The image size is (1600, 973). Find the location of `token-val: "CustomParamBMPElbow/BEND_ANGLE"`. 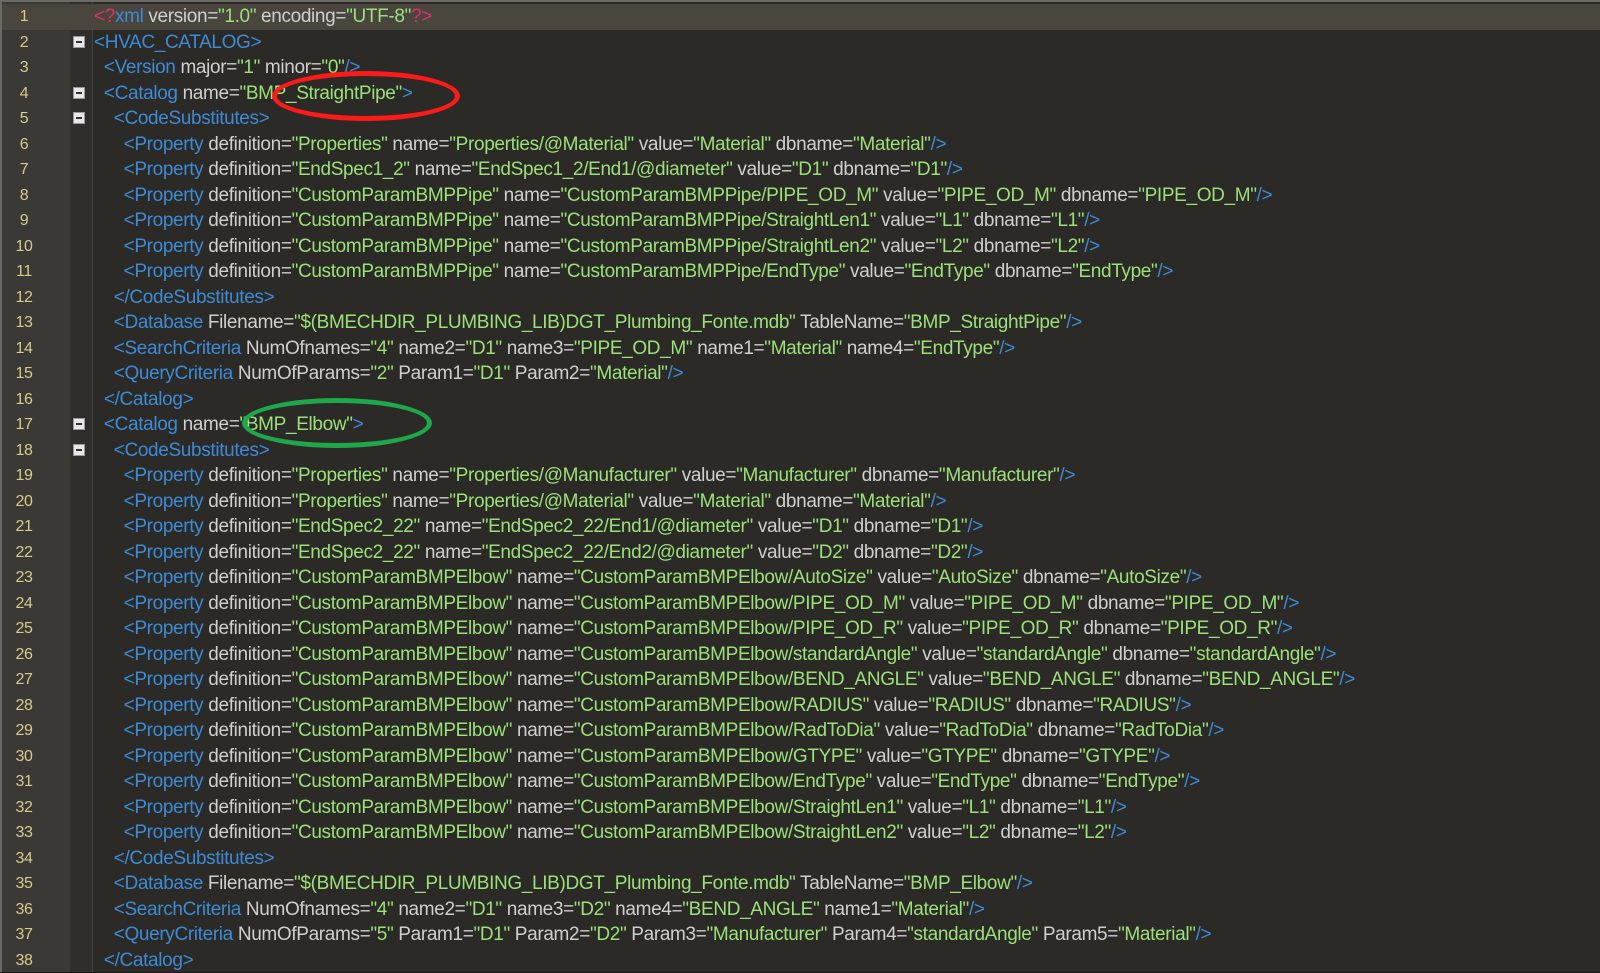

token-val: "CustomParamBMPElbow/BEND_ANGLE" is located at coordinates (749, 679).